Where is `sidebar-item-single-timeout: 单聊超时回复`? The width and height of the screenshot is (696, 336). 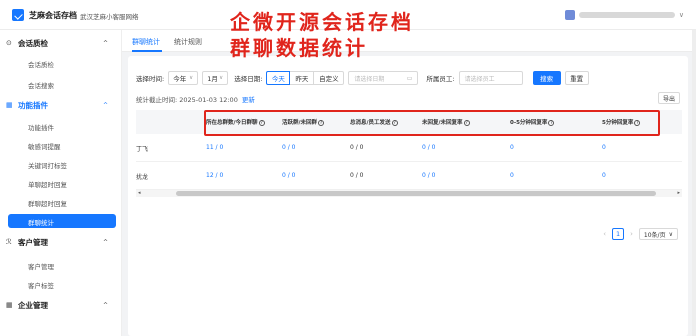 sidebar-item-single-timeout: 单聊超时回复 is located at coordinates (47, 184).